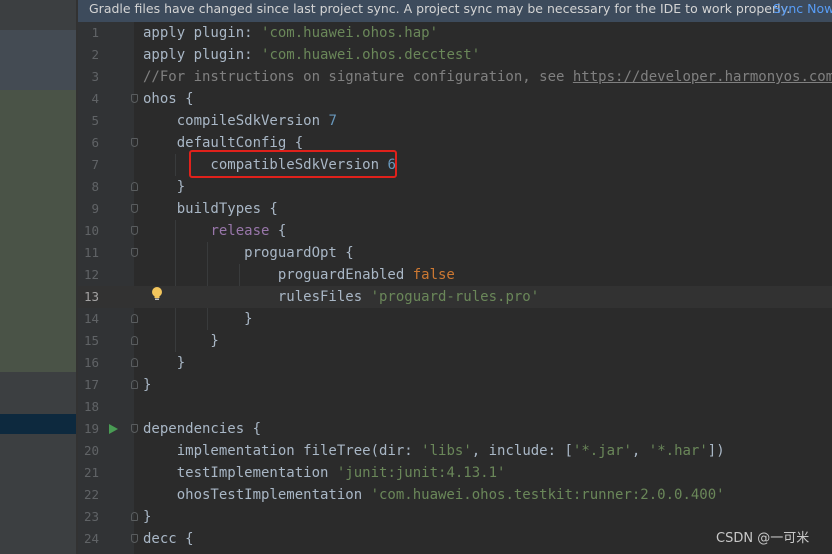 Image resolution: width=832 pixels, height=554 pixels. Describe the element at coordinates (455, 99) in the screenshot. I see `code-line: 4 ohos {` at that location.